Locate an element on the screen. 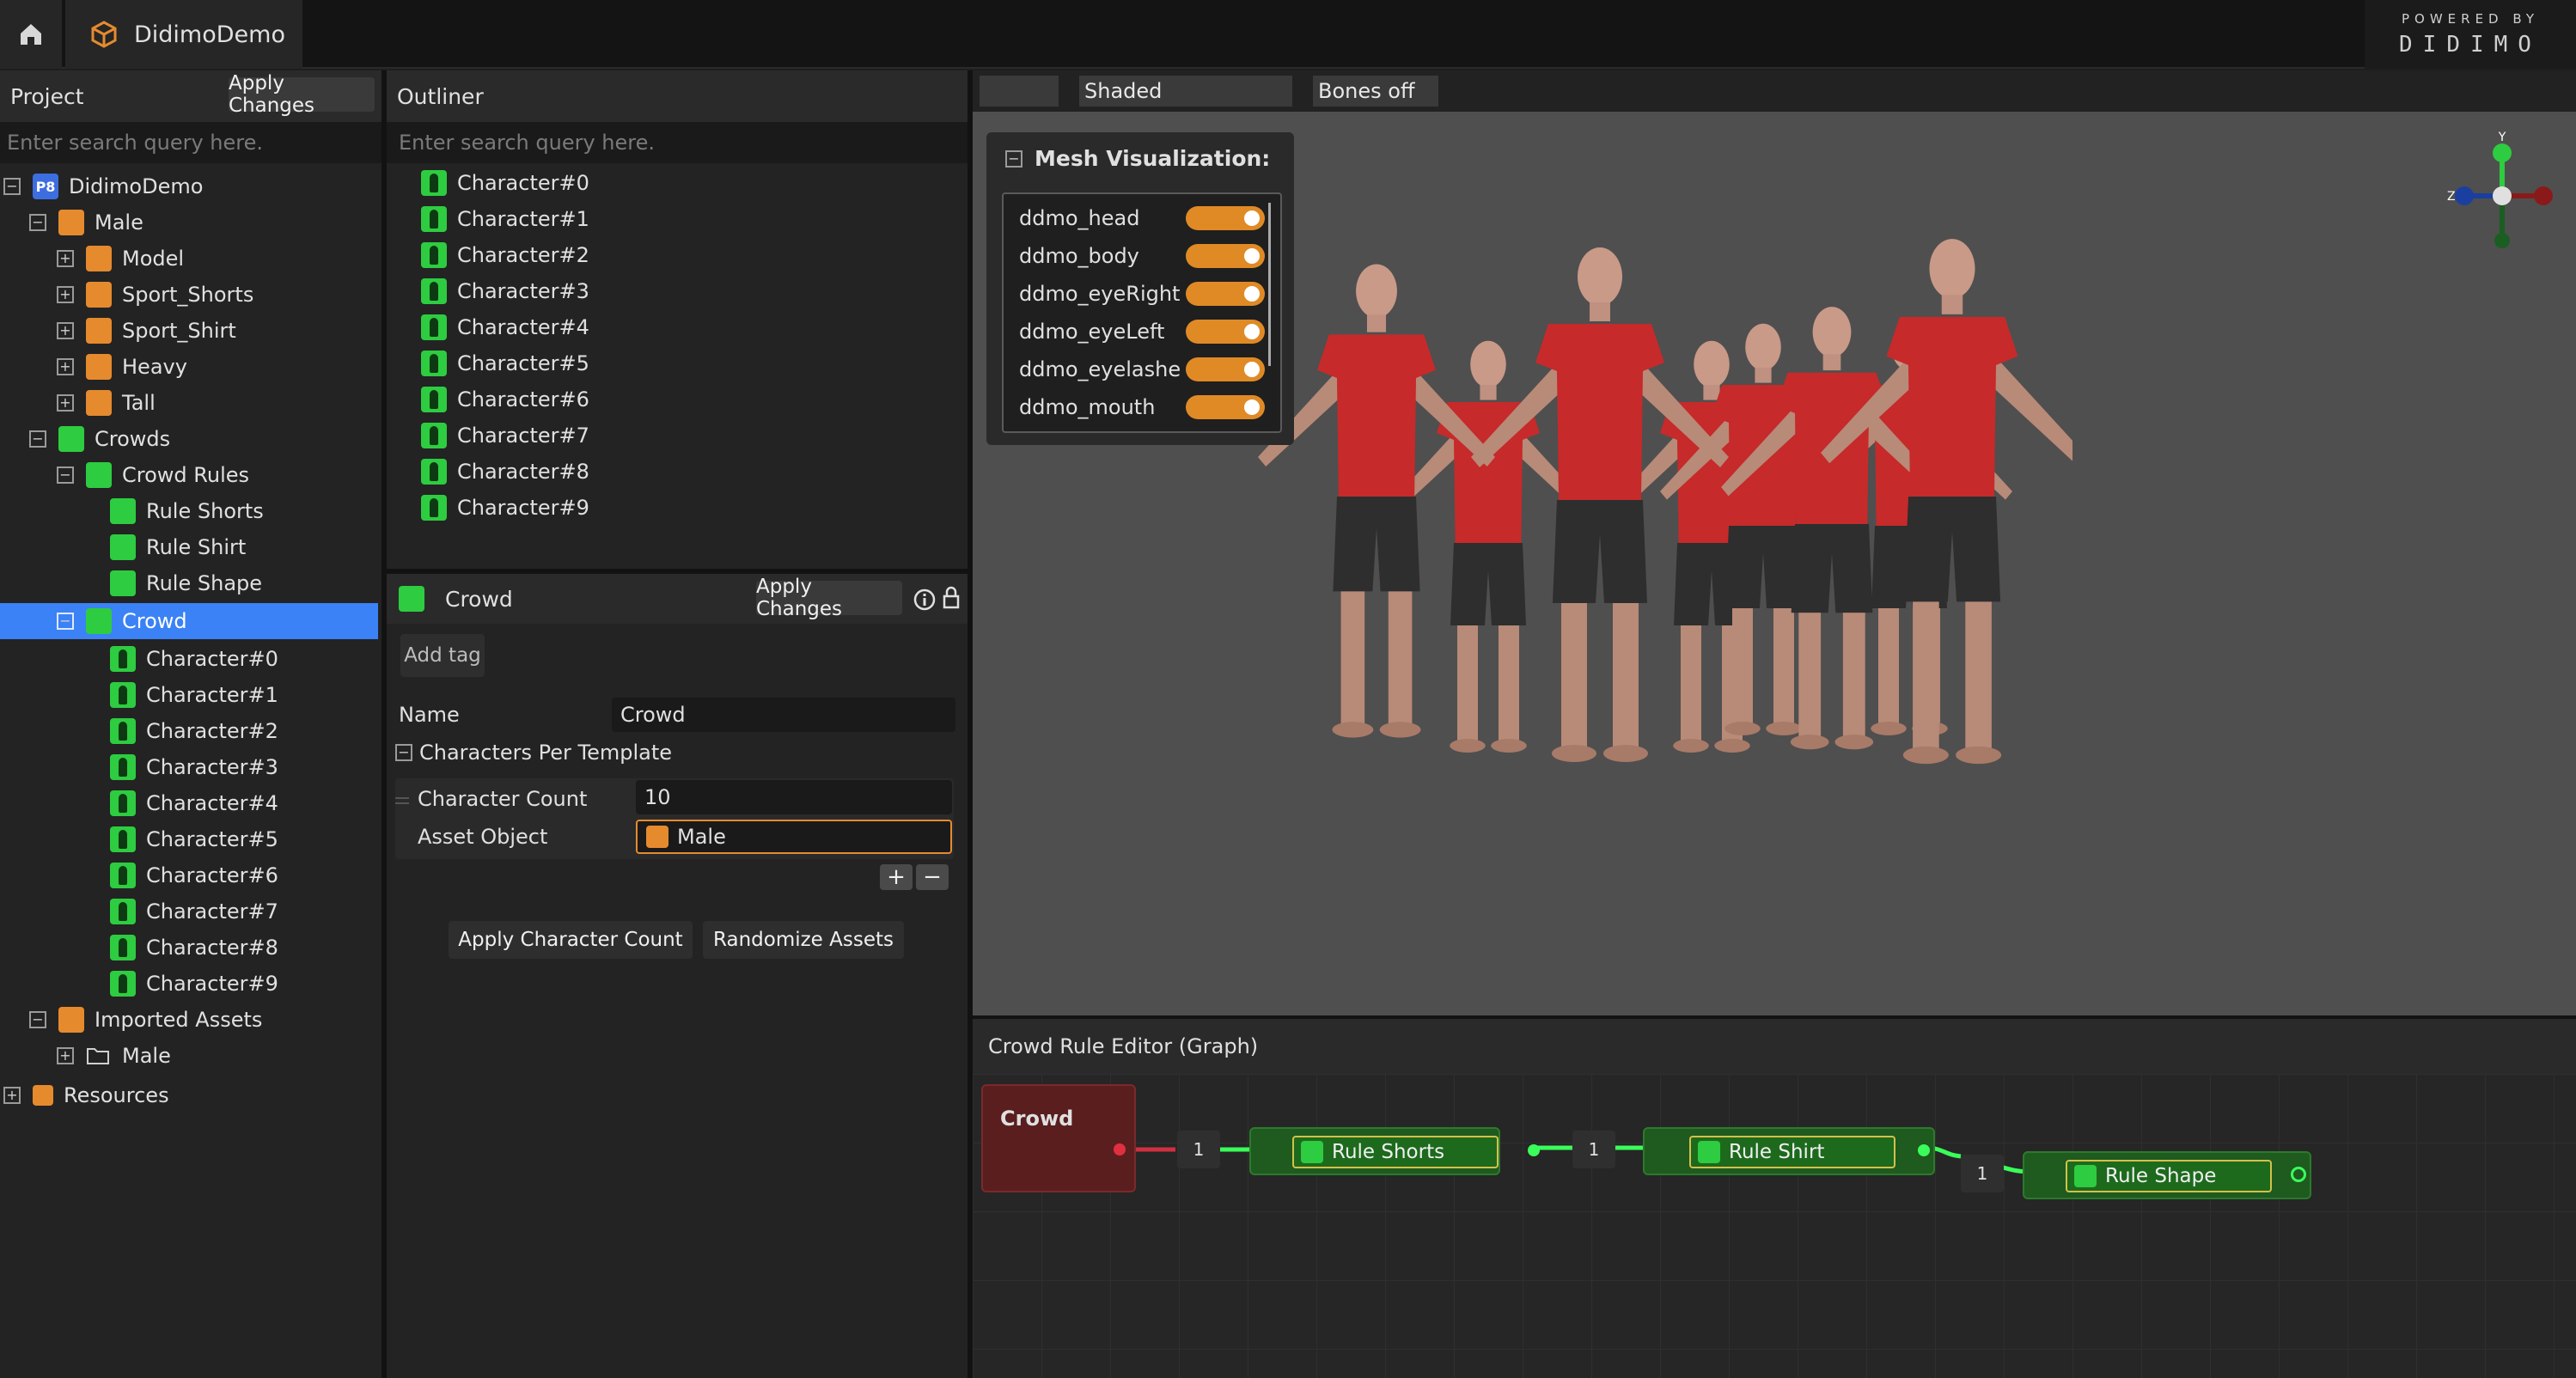 This screenshot has width=2576, height=1378. character-count-field: 10 is located at coordinates (794, 797).